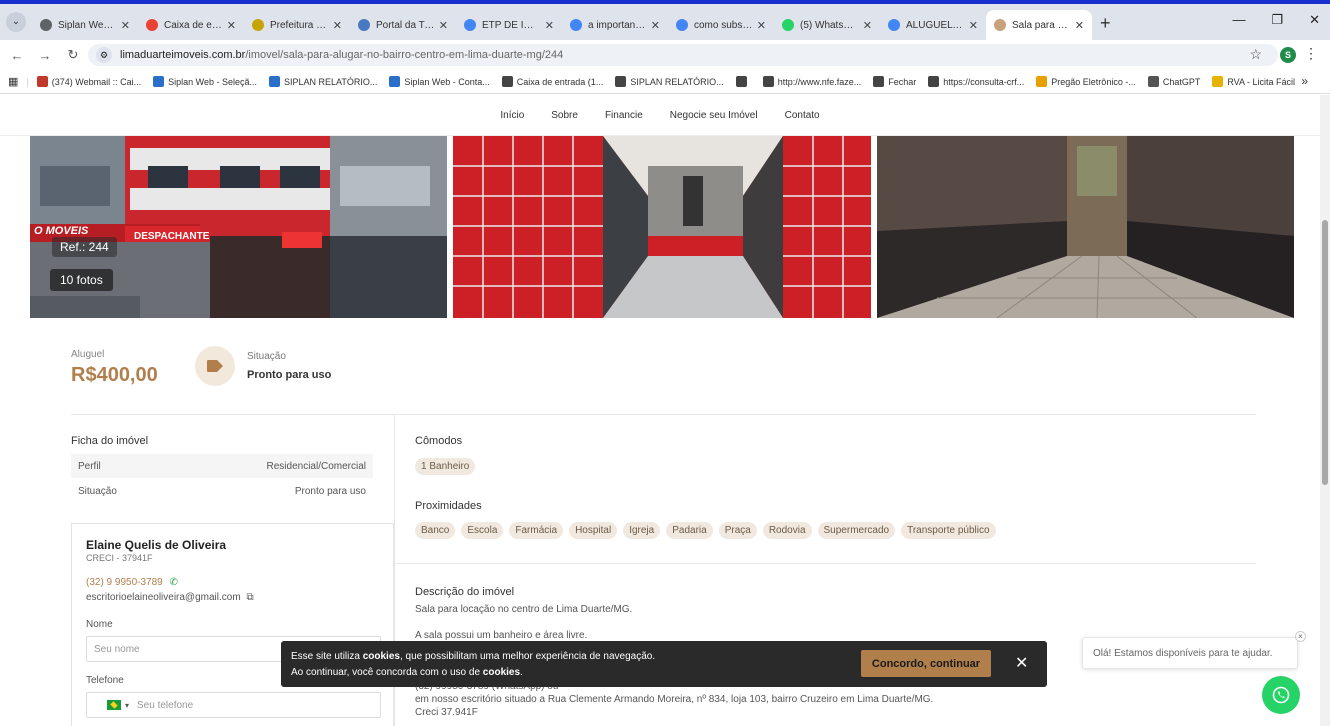 This screenshot has width=1330, height=726. I want to click on property-photo-corridor, so click(662, 227).